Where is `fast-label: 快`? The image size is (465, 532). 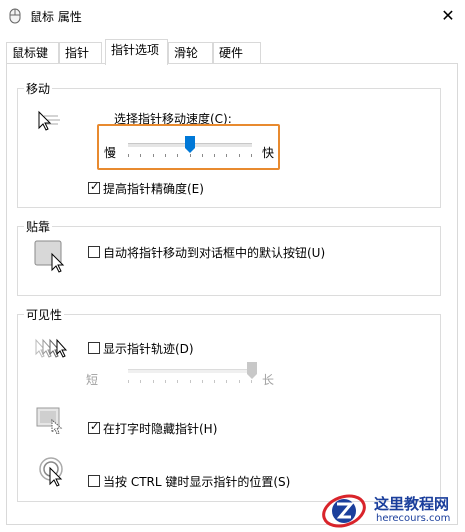 fast-label: 快 is located at coordinates (268, 153).